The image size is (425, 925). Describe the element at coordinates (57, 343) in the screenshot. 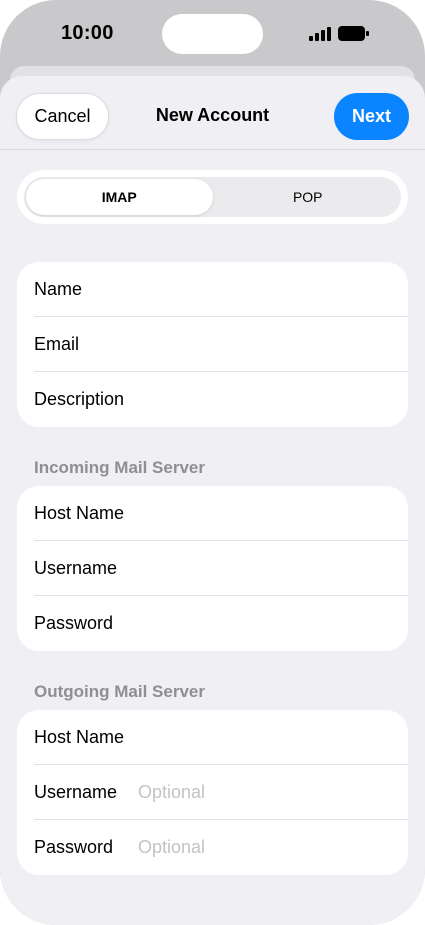

I see `email-label: Email` at that location.